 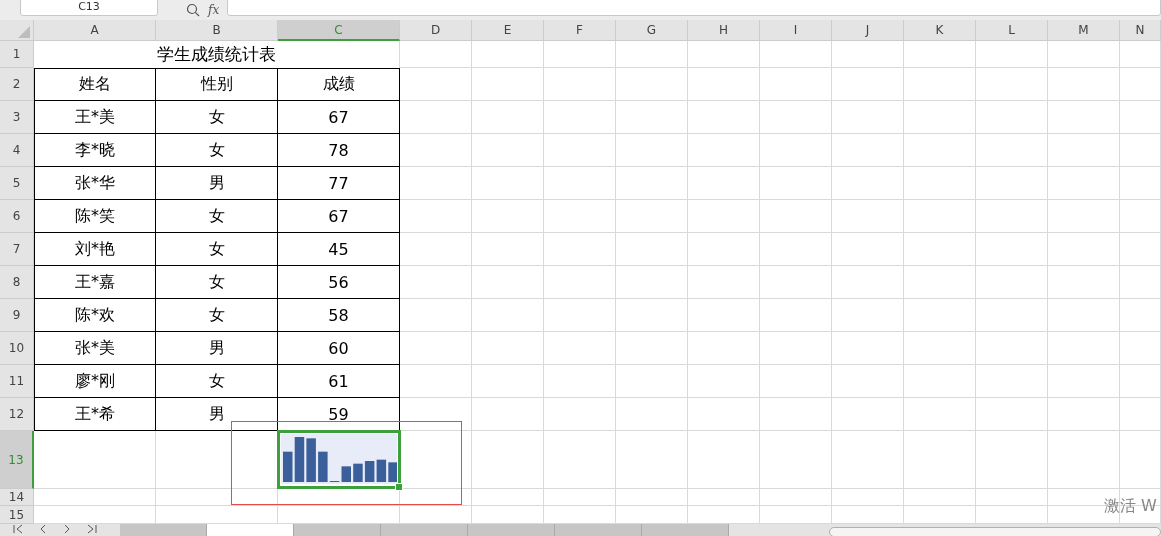 I want to click on column-header: L, so click(x=1012, y=30).